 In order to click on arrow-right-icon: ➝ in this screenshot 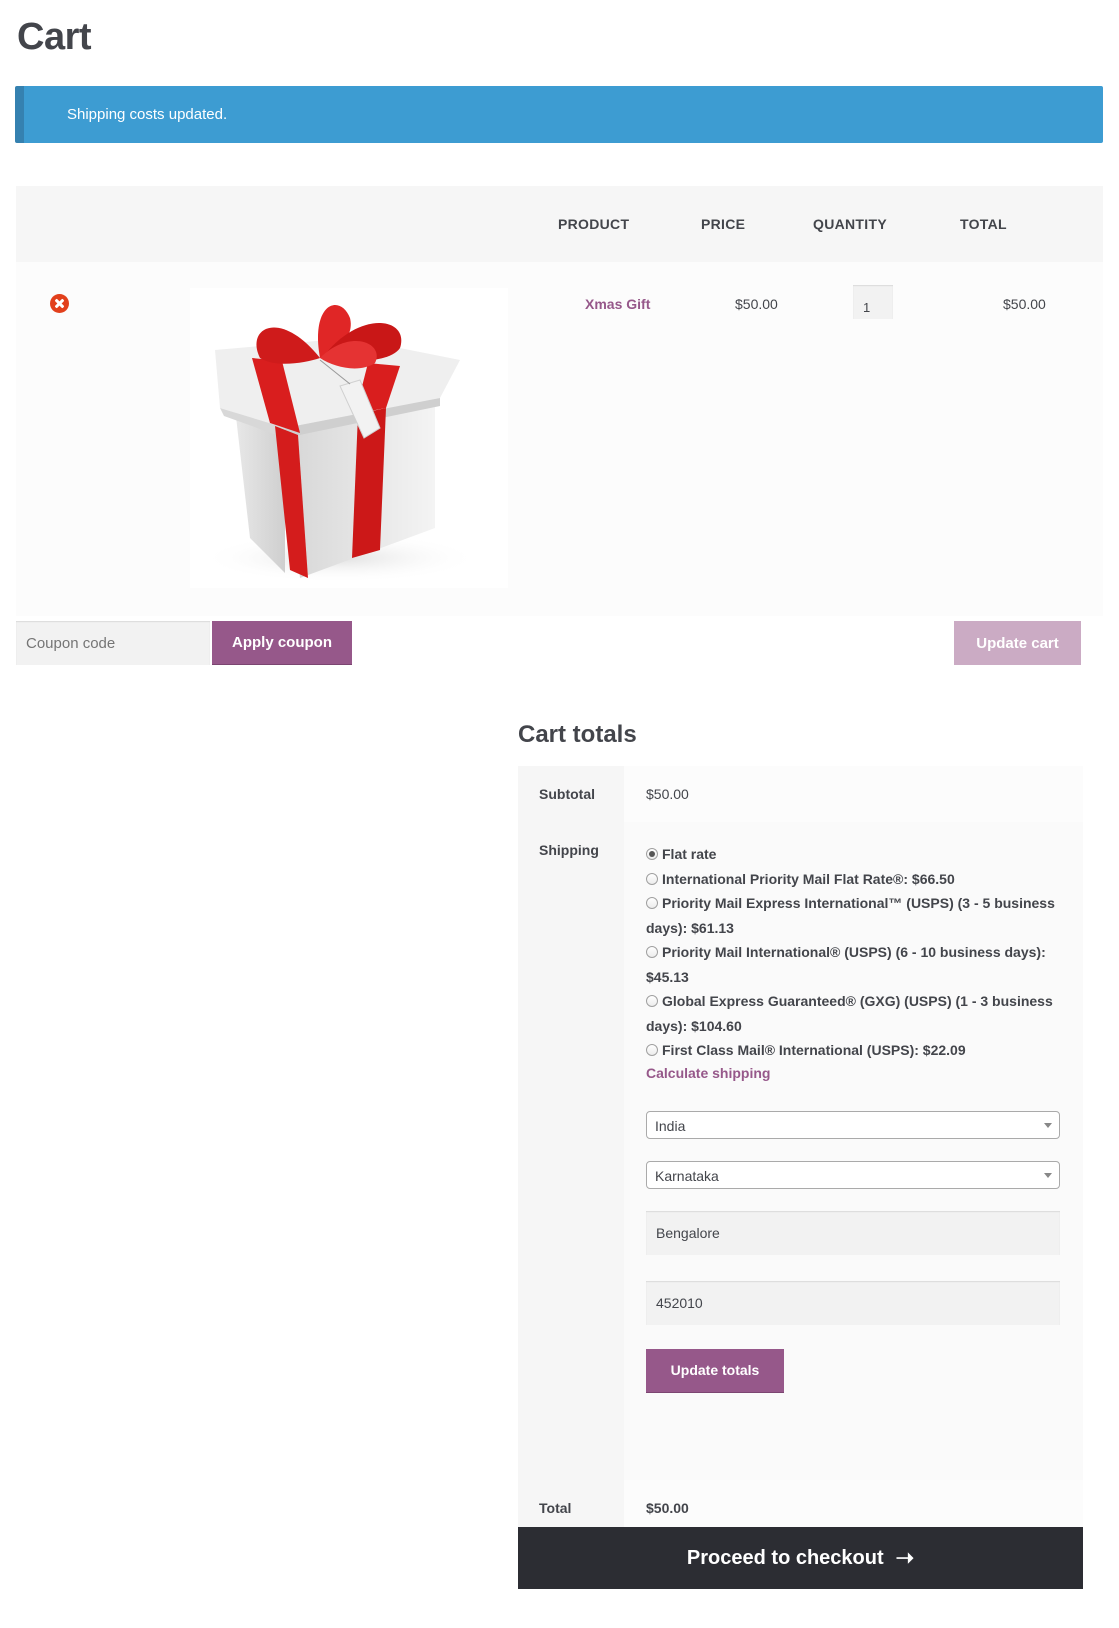, I will do `click(905, 1557)`.